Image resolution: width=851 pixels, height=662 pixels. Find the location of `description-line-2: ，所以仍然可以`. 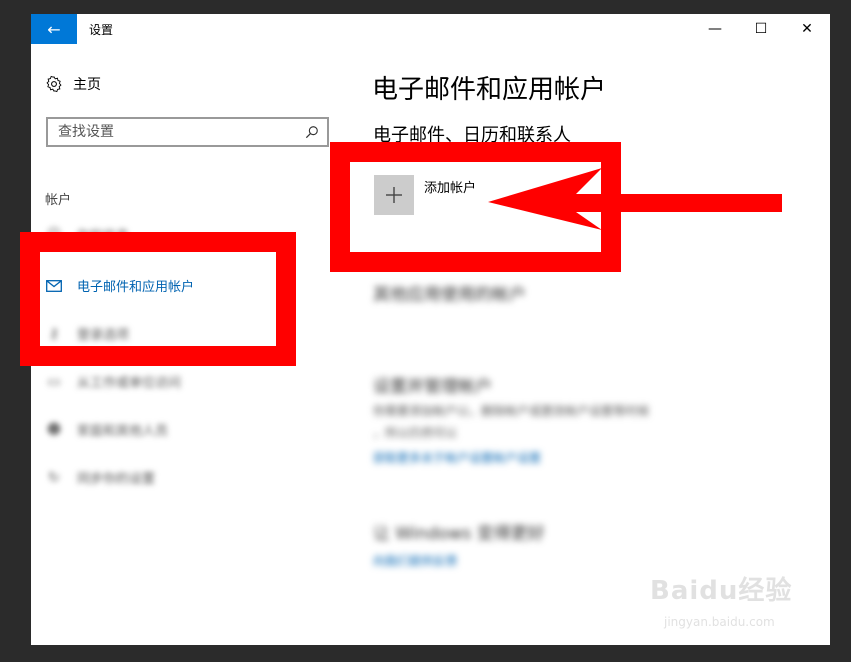

description-line-2: ，所以仍然可以 is located at coordinates (415, 433).